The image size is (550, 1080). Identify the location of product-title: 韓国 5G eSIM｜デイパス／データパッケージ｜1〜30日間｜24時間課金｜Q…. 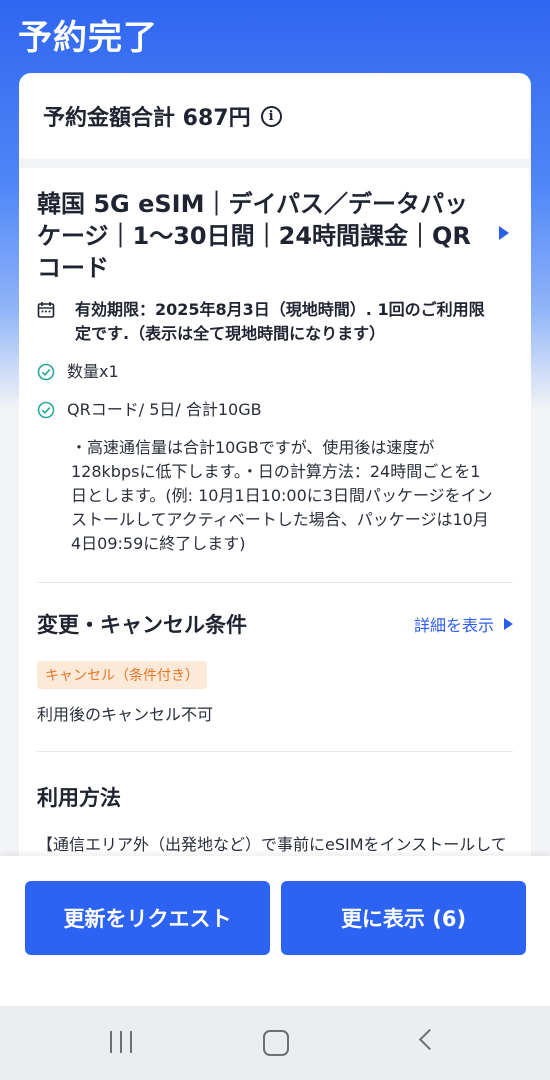
(266, 236).